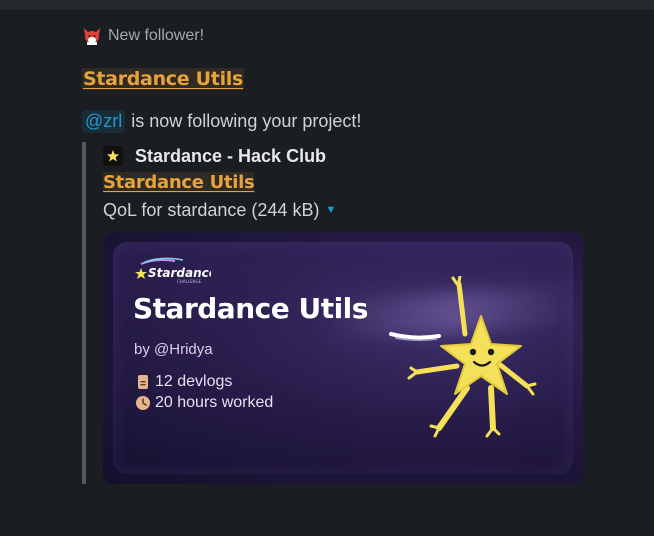  What do you see at coordinates (163, 79) in the screenshot?
I see `project-title-link: Stardance Utils` at bounding box center [163, 79].